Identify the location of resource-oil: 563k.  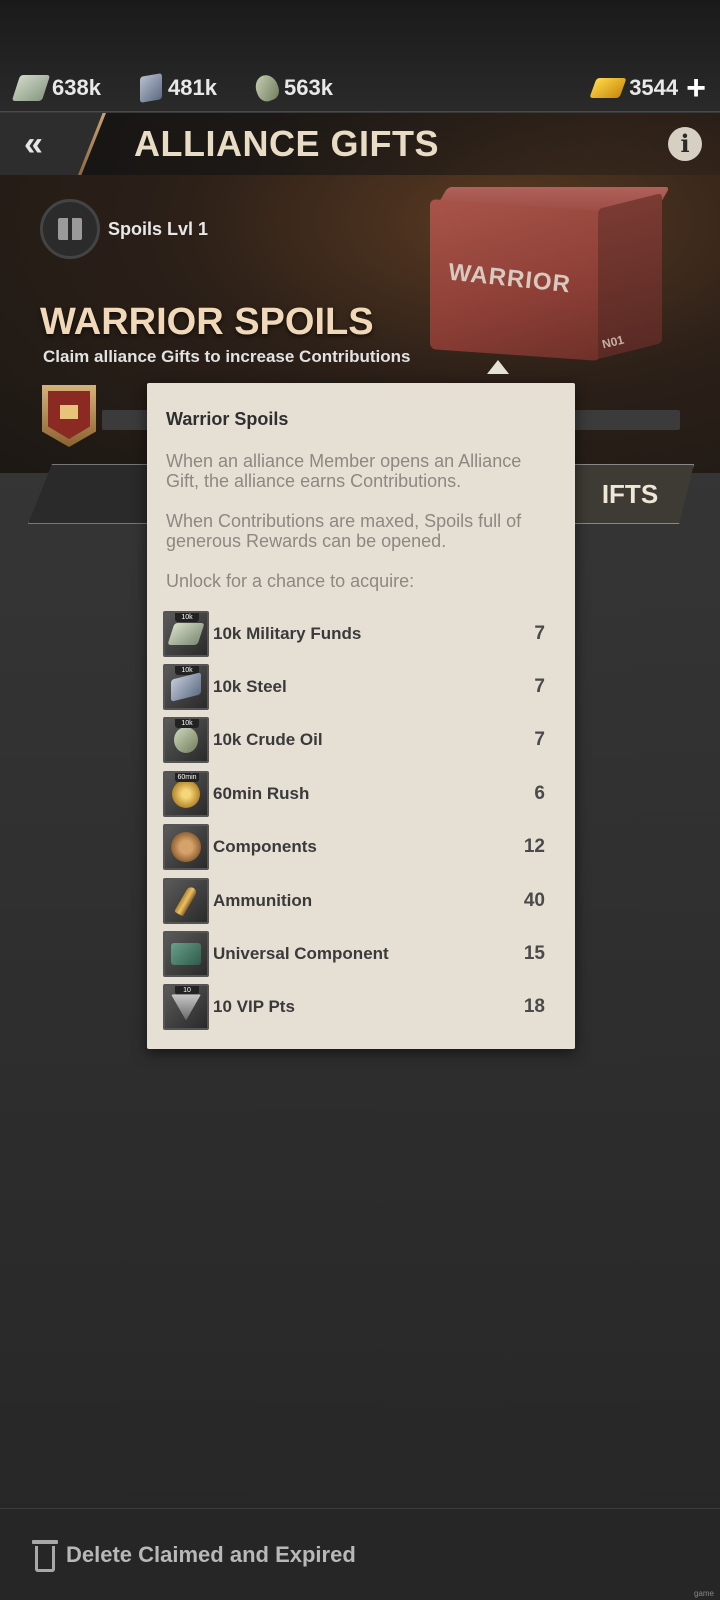
(292, 88).